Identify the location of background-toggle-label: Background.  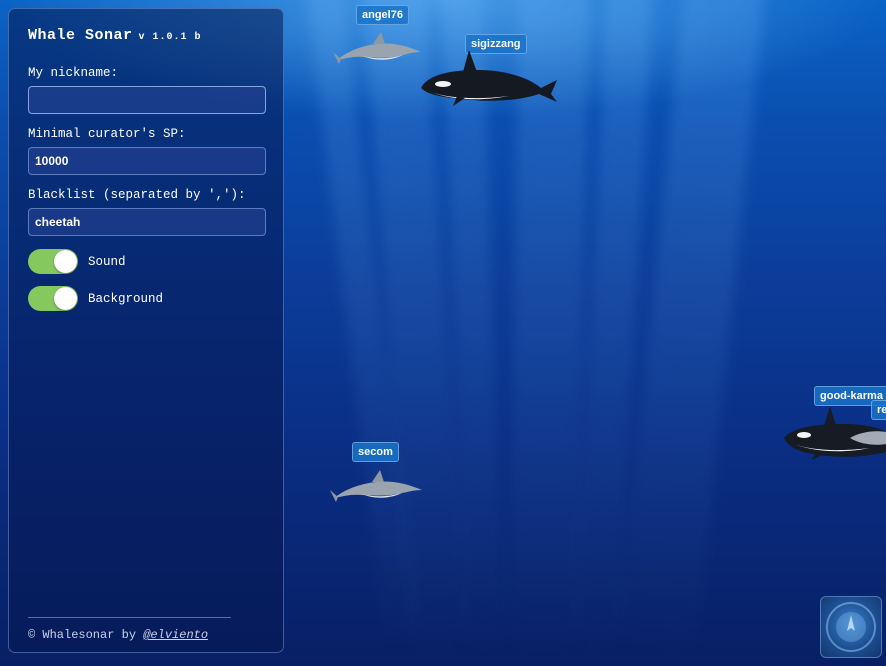
(126, 298).